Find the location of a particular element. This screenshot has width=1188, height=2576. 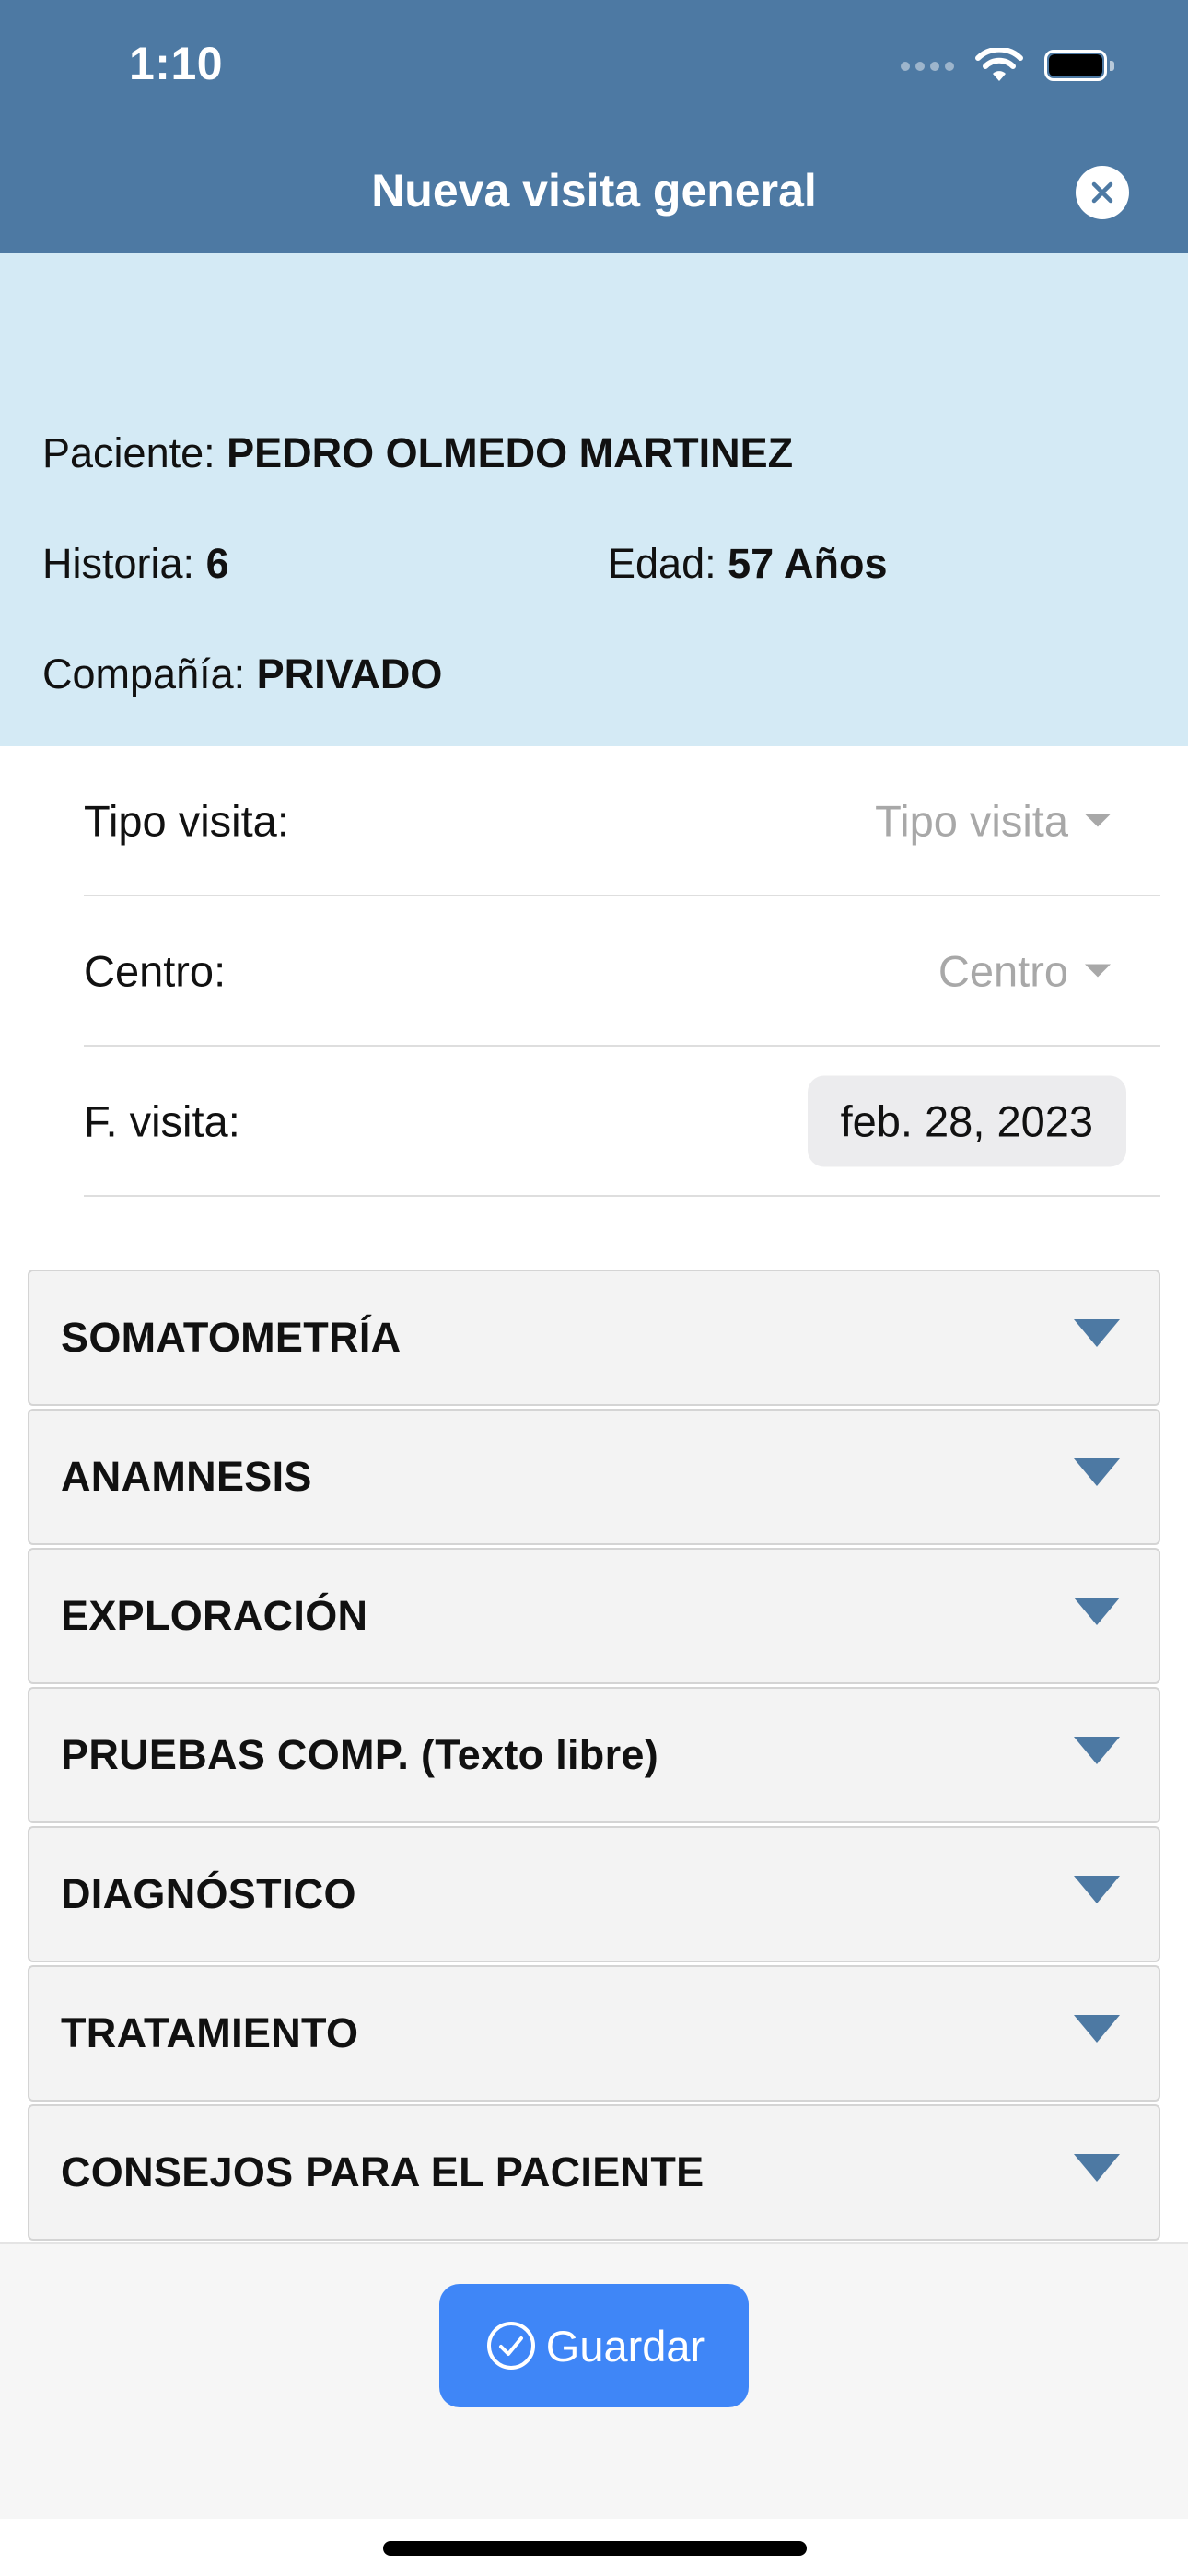

section-exploracion: EXPLORACIÓN is located at coordinates (594, 1616).